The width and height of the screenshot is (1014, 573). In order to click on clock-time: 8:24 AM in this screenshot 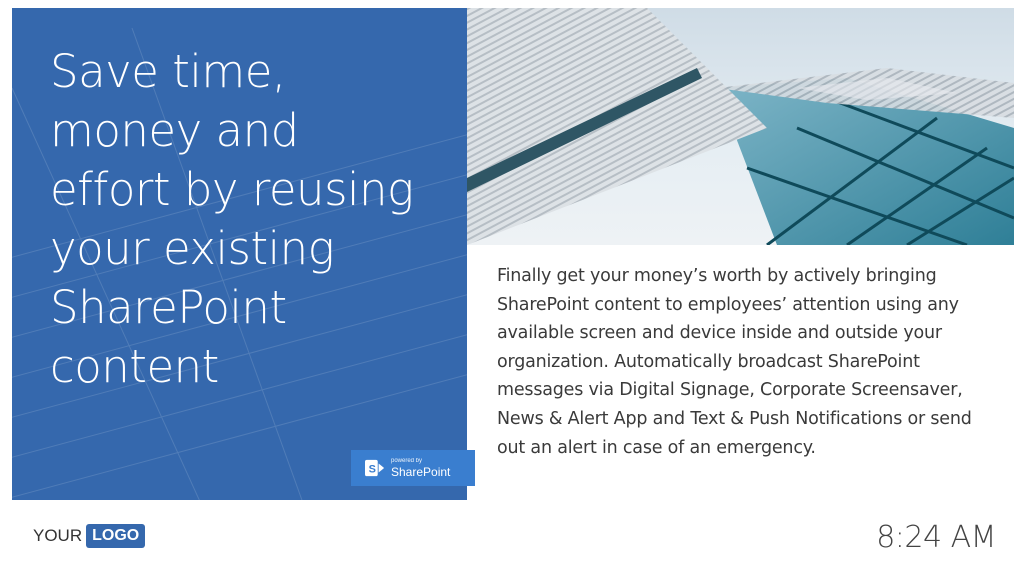, I will do `click(936, 537)`.